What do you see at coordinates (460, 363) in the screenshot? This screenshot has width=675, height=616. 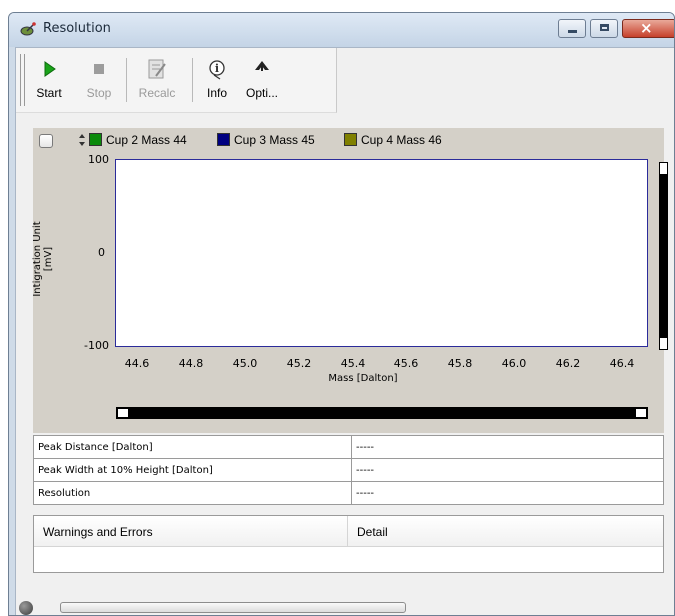 I see `x-tick-label: 45.8` at bounding box center [460, 363].